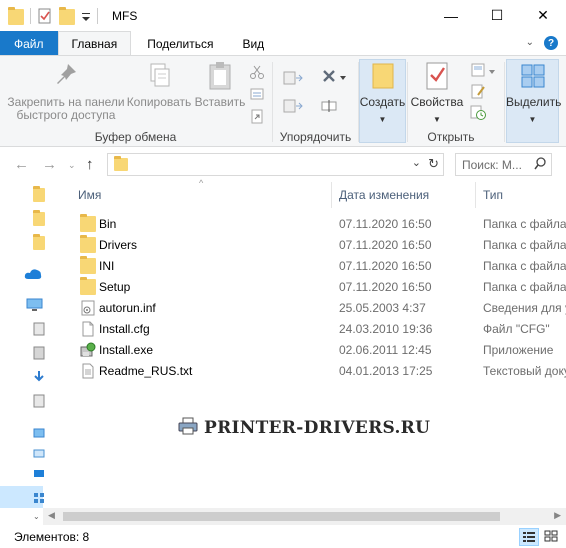 Image resolution: width=566 pixels, height=548 pixels. I want to click on computer-icon, so click(34, 305).